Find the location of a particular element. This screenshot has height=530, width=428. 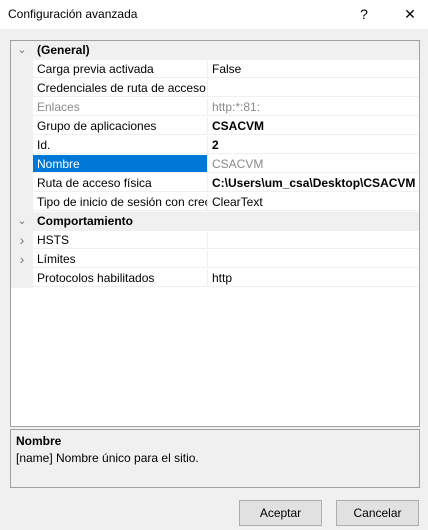

property-value: C:\Users\um_csa\Desktop\CSACVM is located at coordinates (313, 183).